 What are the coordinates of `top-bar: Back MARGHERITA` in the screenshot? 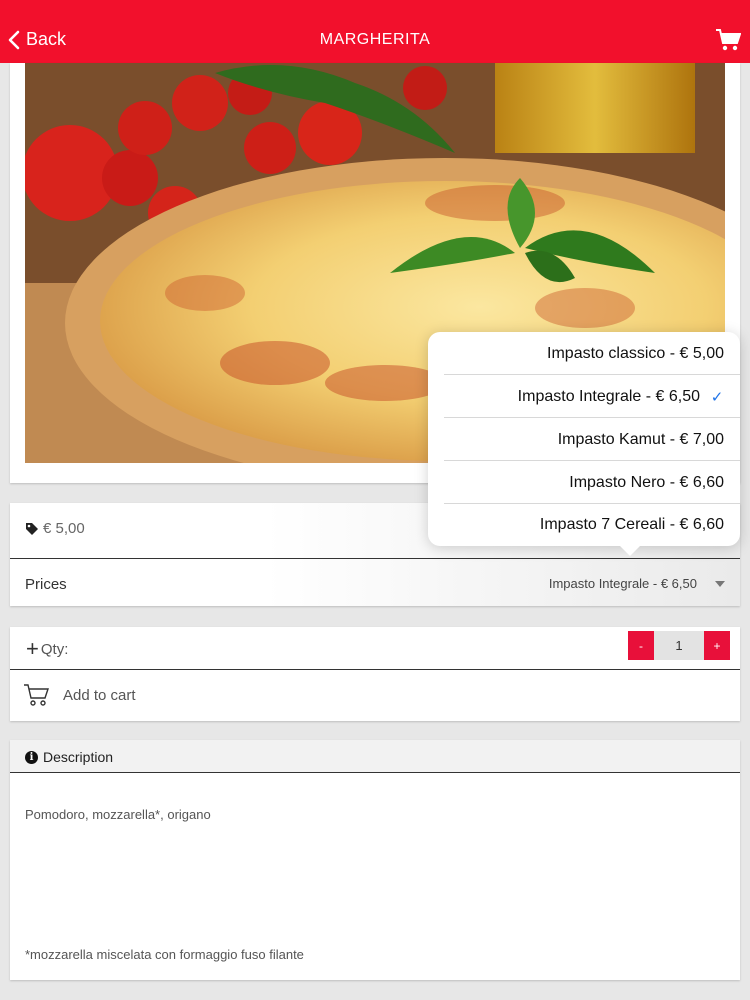 It's located at (375, 31).